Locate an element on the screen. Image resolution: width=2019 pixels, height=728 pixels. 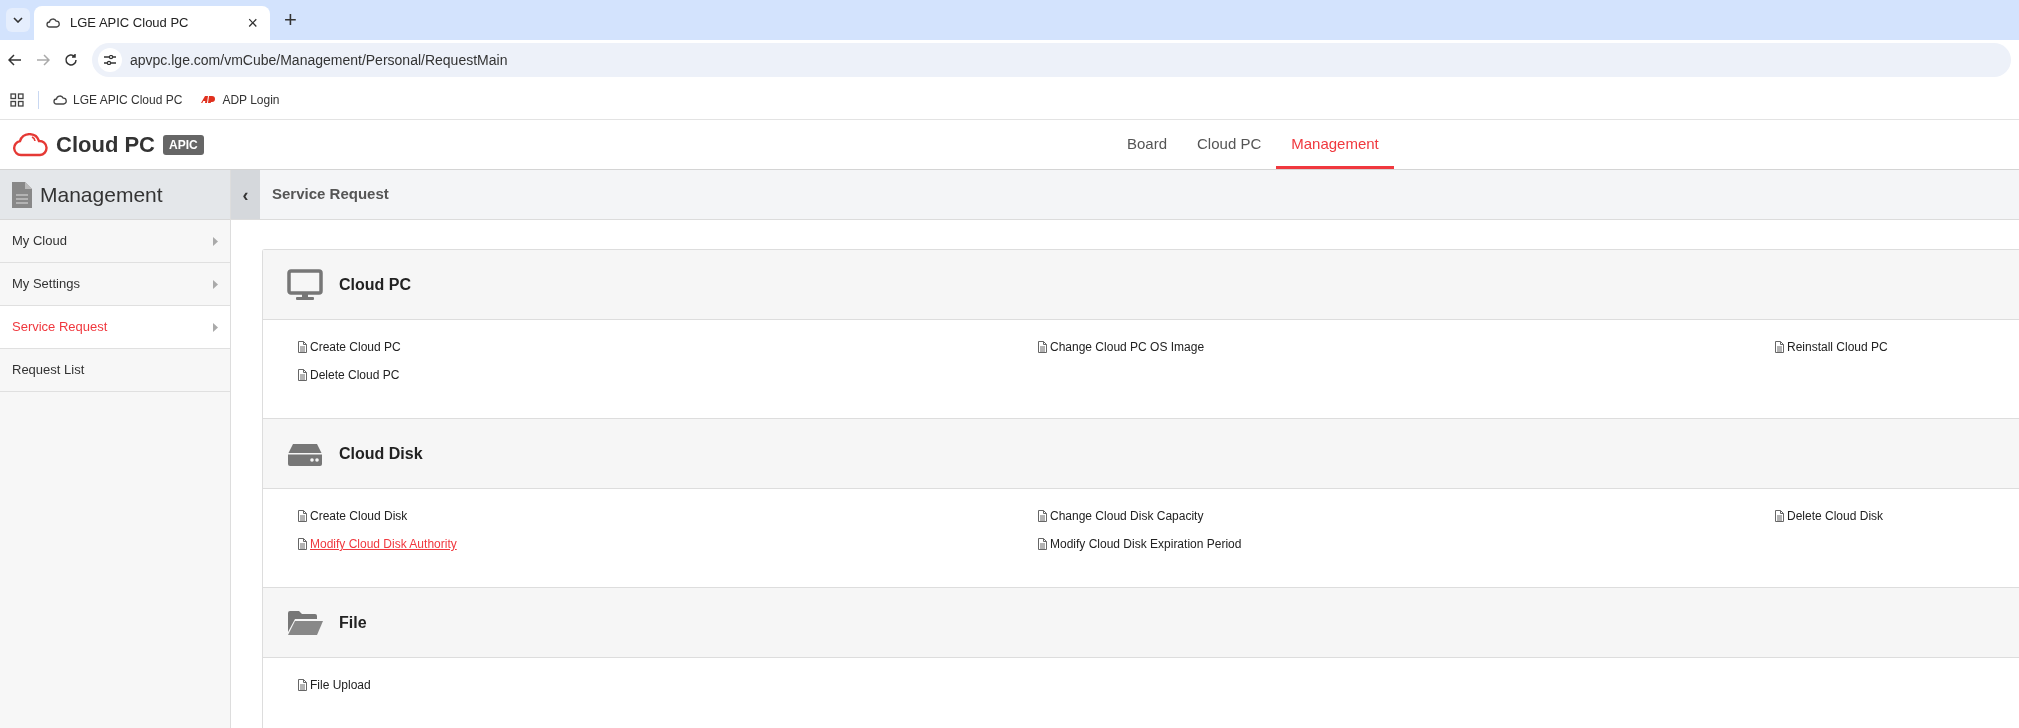
cloud-logo-icon is located at coordinates (30, 144).